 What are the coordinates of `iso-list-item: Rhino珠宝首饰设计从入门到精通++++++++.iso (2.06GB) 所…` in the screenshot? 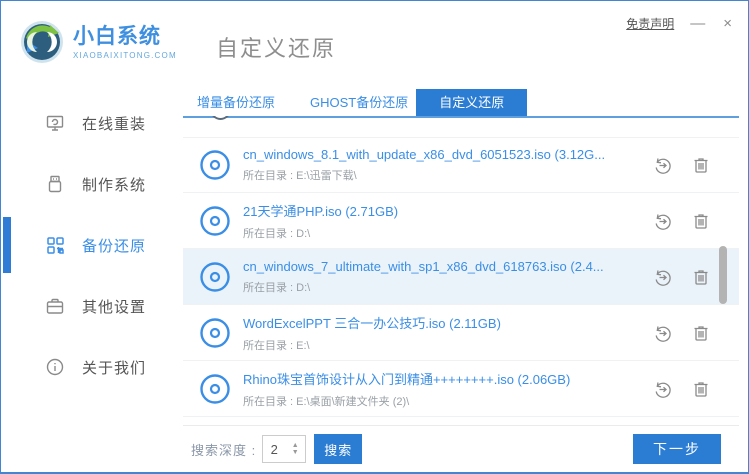 It's located at (461, 389).